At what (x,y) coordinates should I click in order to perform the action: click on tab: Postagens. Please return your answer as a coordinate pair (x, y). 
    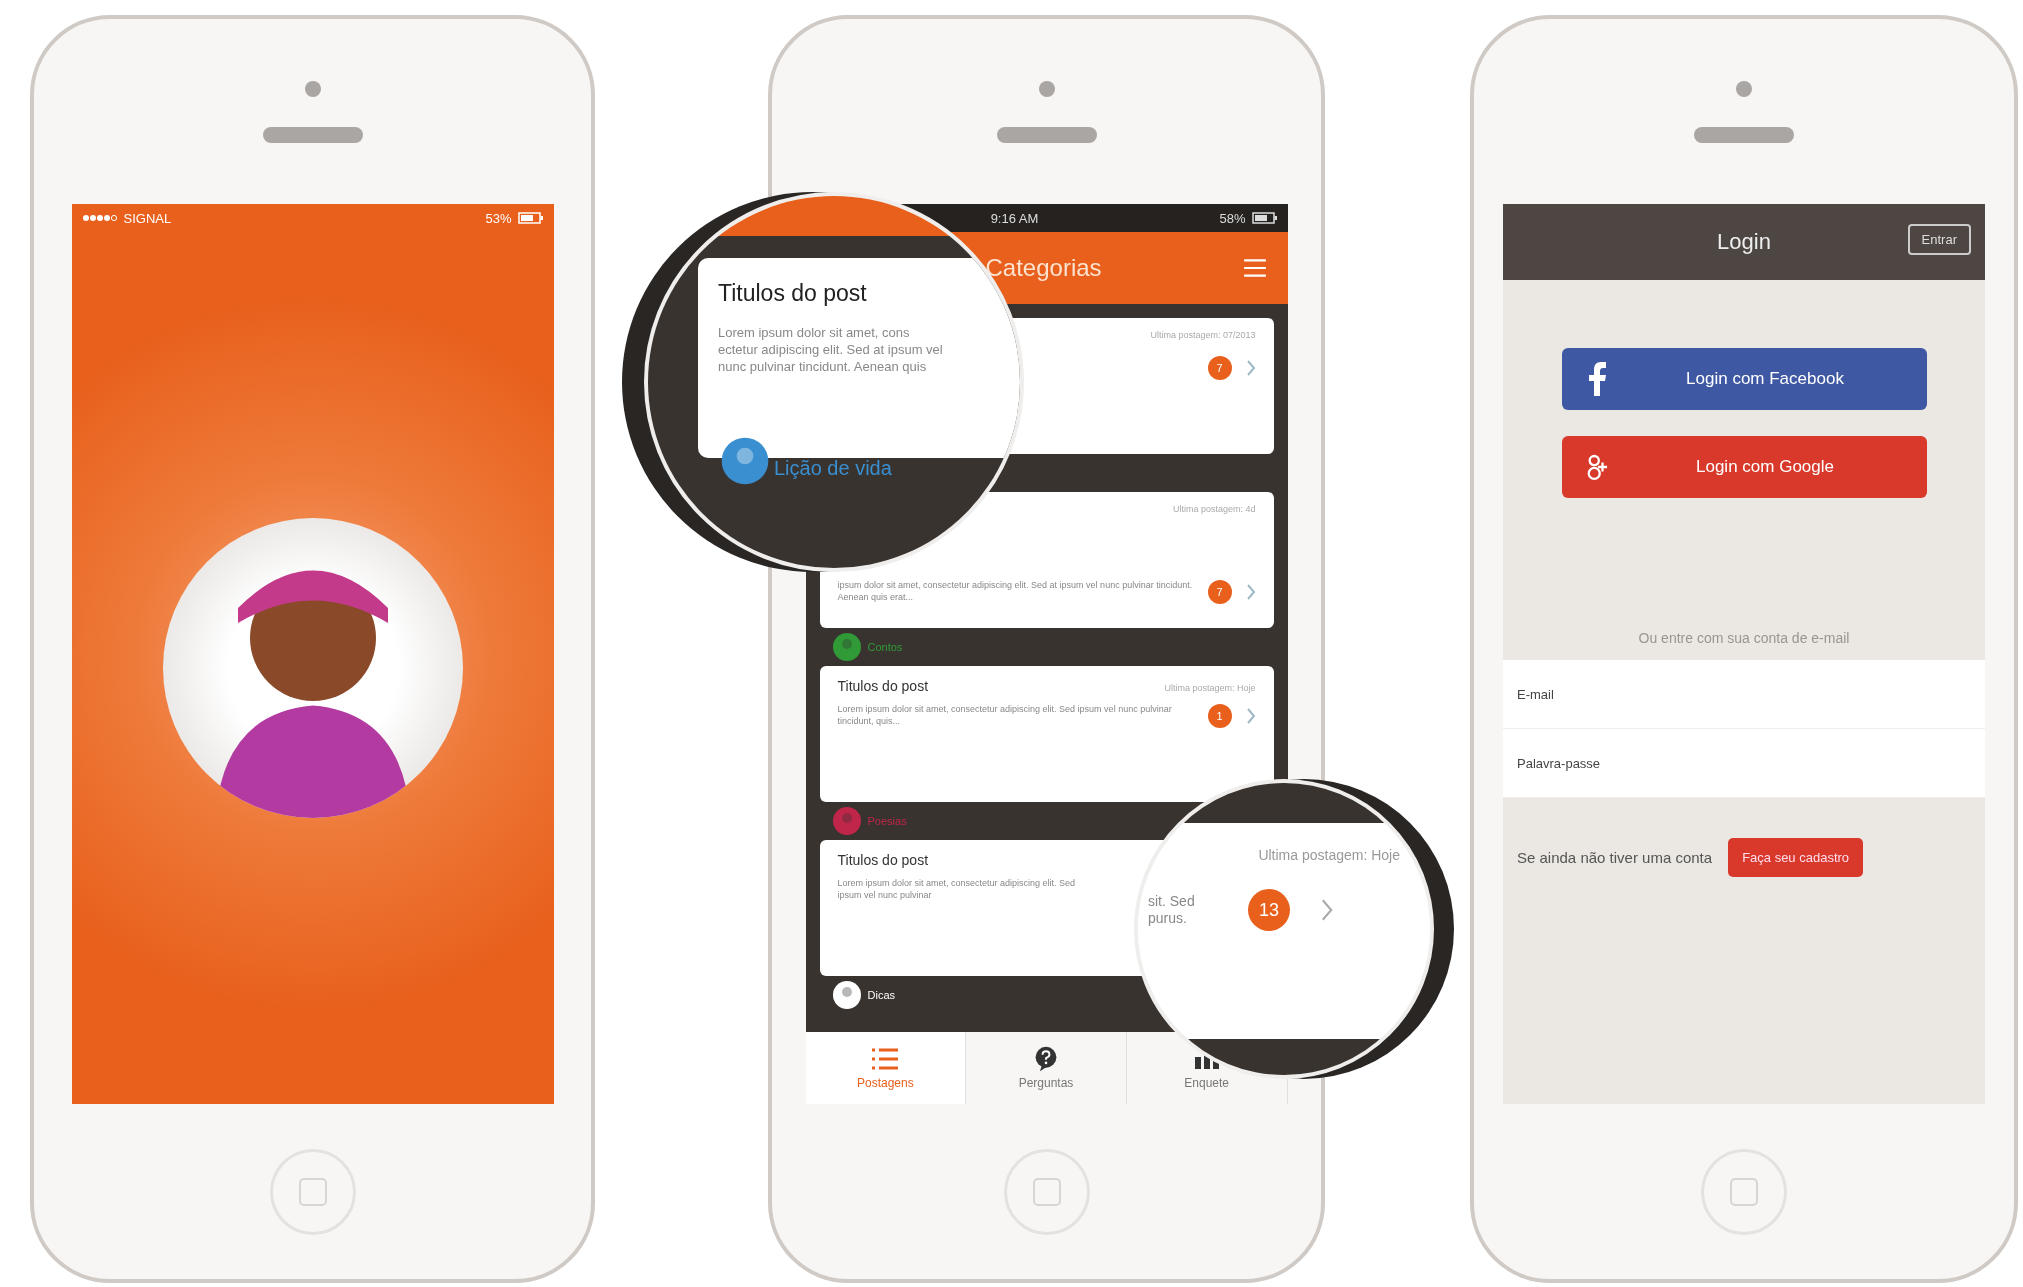
    Looking at the image, I should click on (886, 1068).